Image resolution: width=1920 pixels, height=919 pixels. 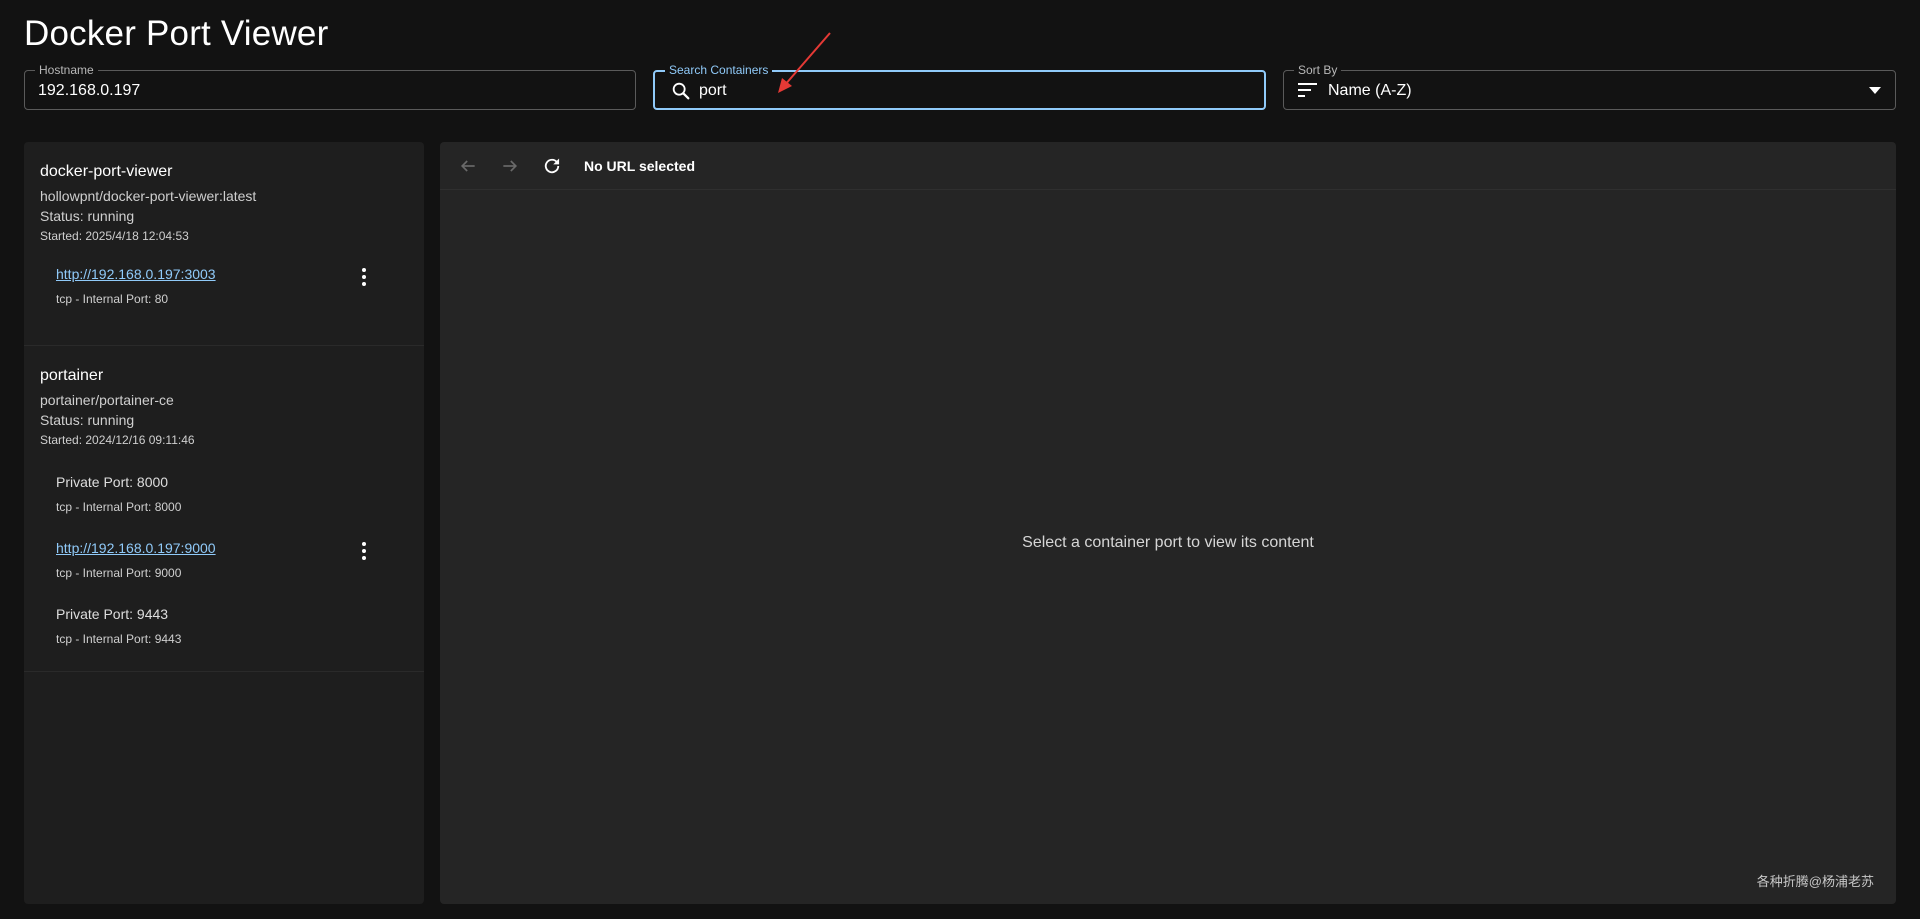 What do you see at coordinates (1875, 90) in the screenshot?
I see `chevron-down-icon` at bounding box center [1875, 90].